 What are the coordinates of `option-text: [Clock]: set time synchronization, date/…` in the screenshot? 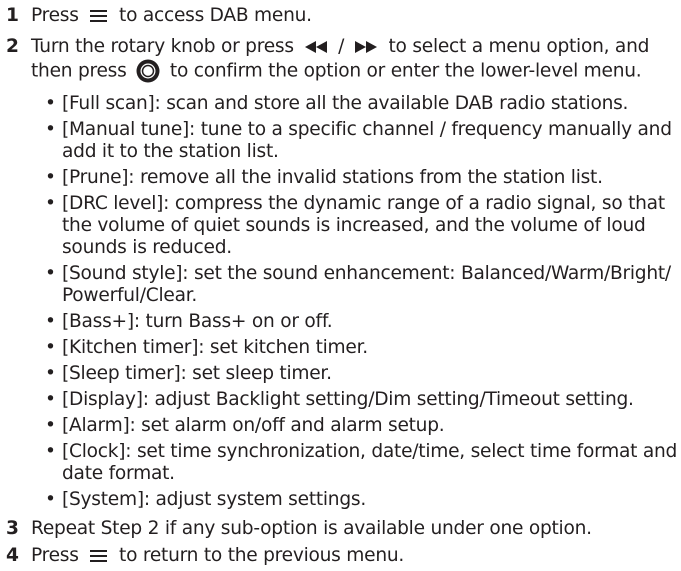 It's located at (370, 451).